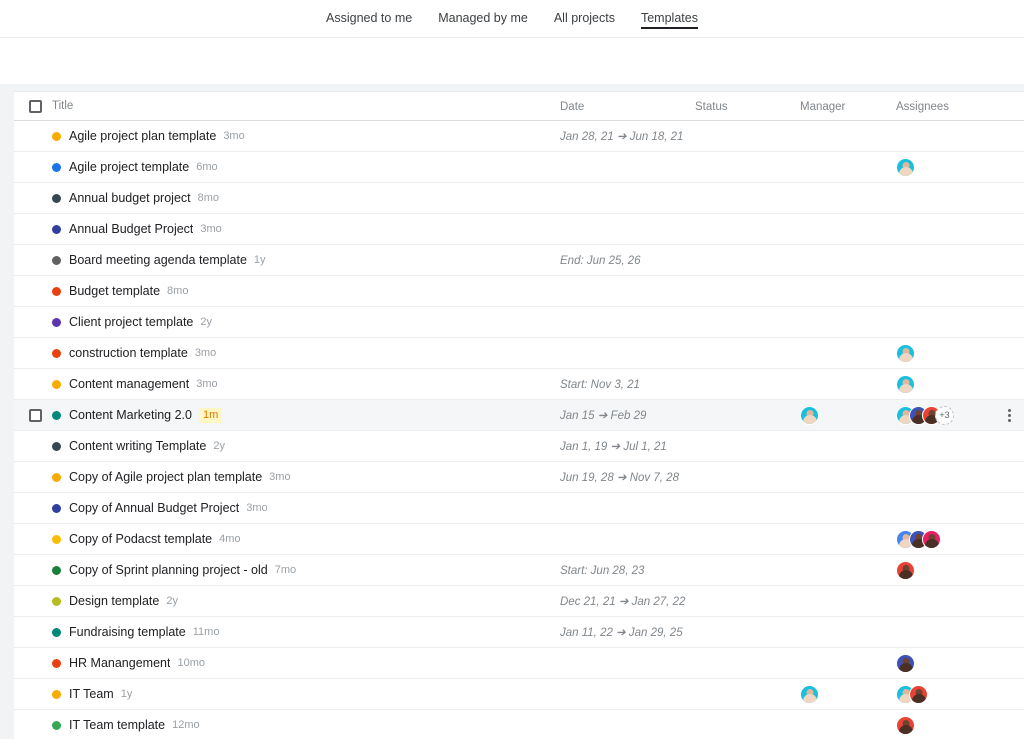  Describe the element at coordinates (304, 446) in the screenshot. I see `project-title-cell: Content writing Template 2y` at that location.